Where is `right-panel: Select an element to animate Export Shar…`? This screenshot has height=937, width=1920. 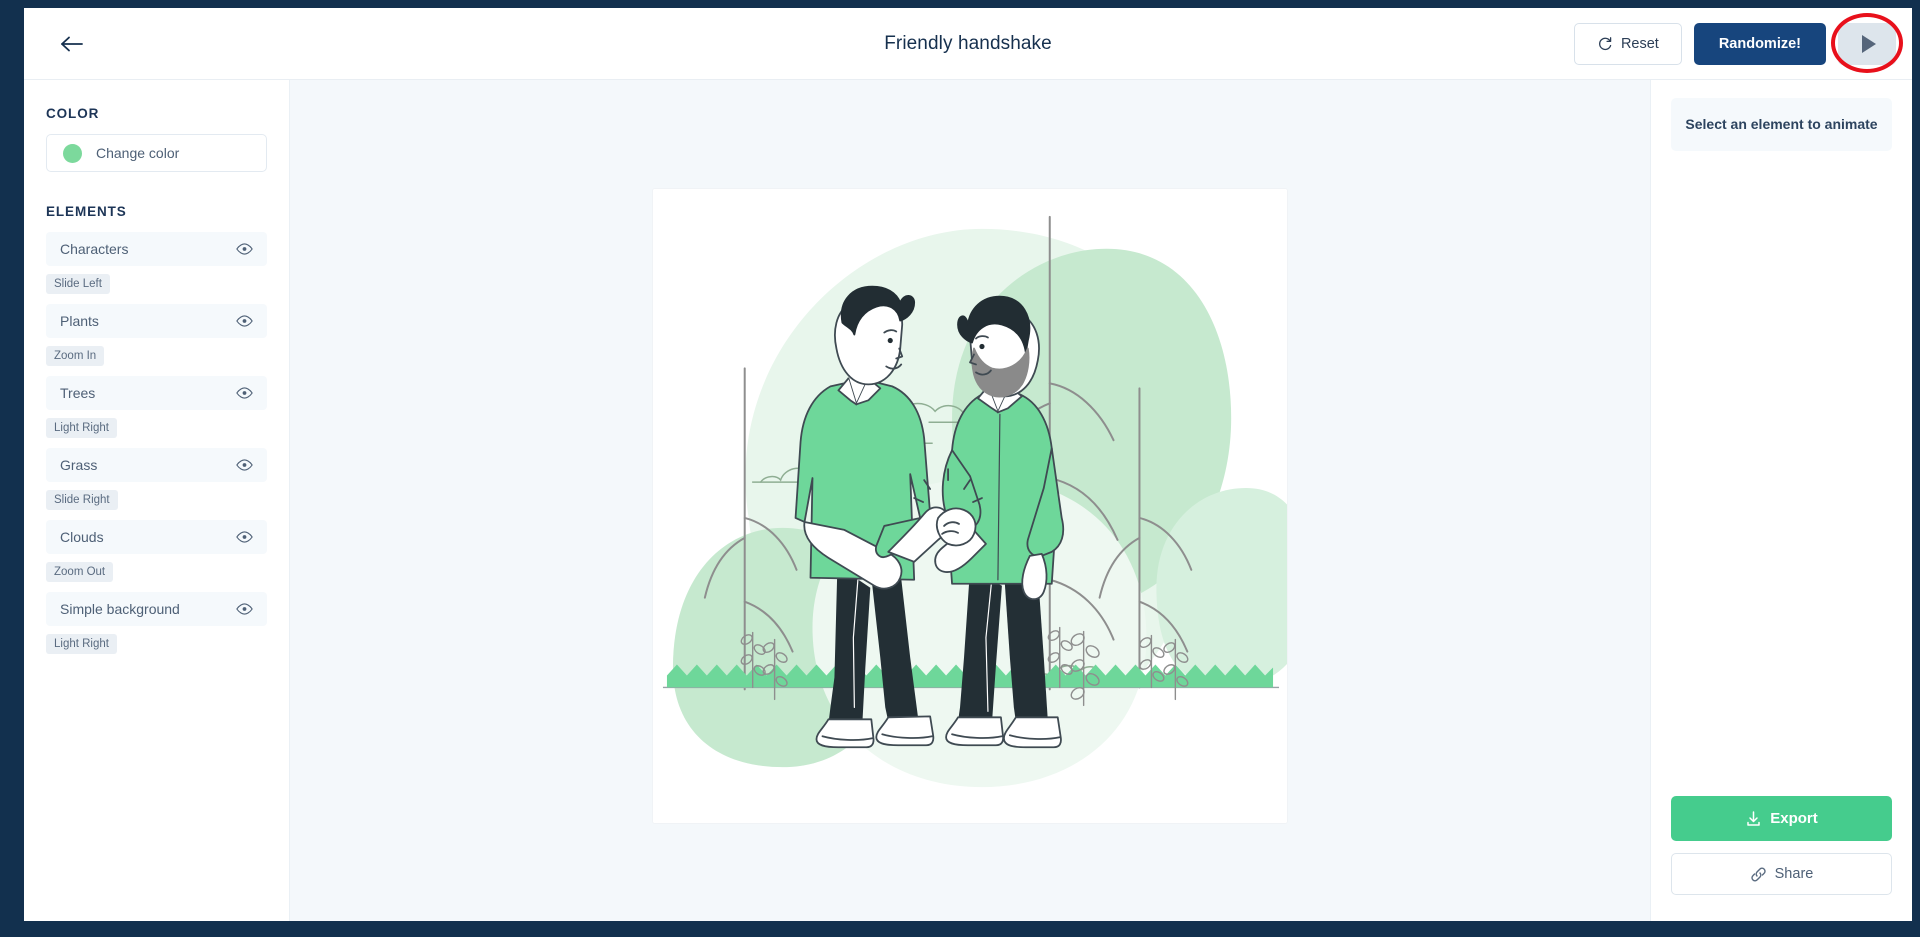 right-panel: Select an element to animate Export Shar… is located at coordinates (1781, 500).